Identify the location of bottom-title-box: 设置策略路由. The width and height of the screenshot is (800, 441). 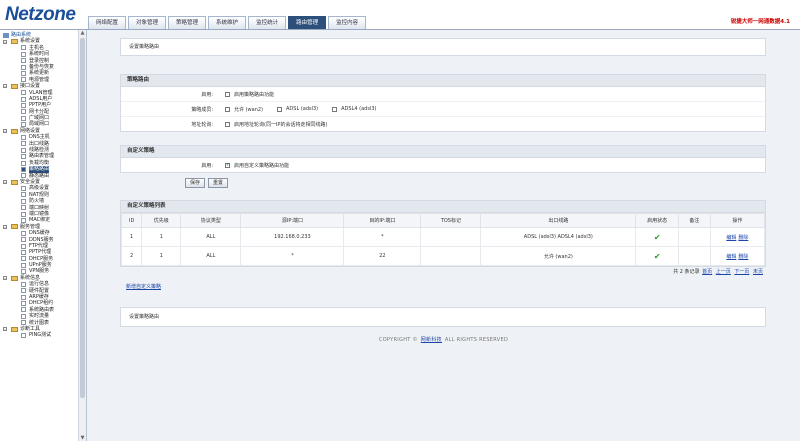
(443, 317).